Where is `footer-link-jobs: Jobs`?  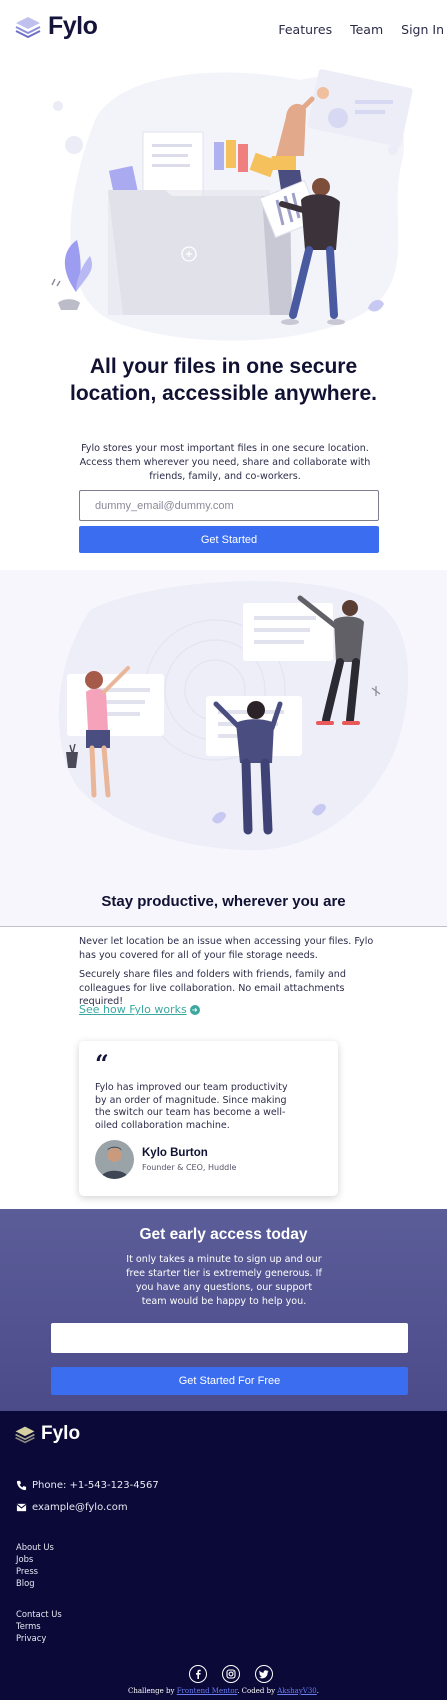 footer-link-jobs: Jobs is located at coordinates (35, 1559).